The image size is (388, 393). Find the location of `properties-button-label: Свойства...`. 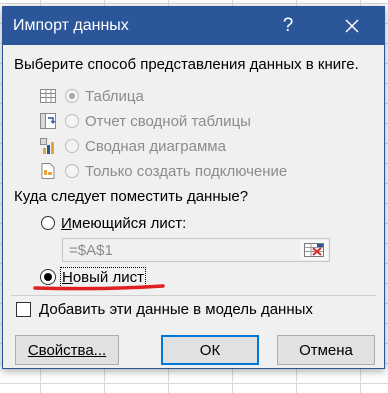

properties-button-label: Свойства... is located at coordinates (67, 350).